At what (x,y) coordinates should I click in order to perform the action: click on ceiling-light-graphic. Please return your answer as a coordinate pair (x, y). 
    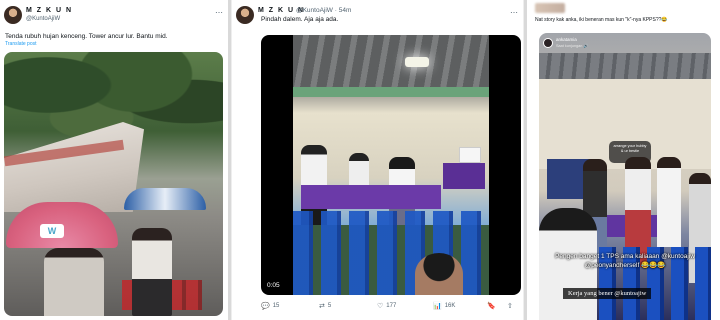
    Looking at the image, I should click on (417, 62).